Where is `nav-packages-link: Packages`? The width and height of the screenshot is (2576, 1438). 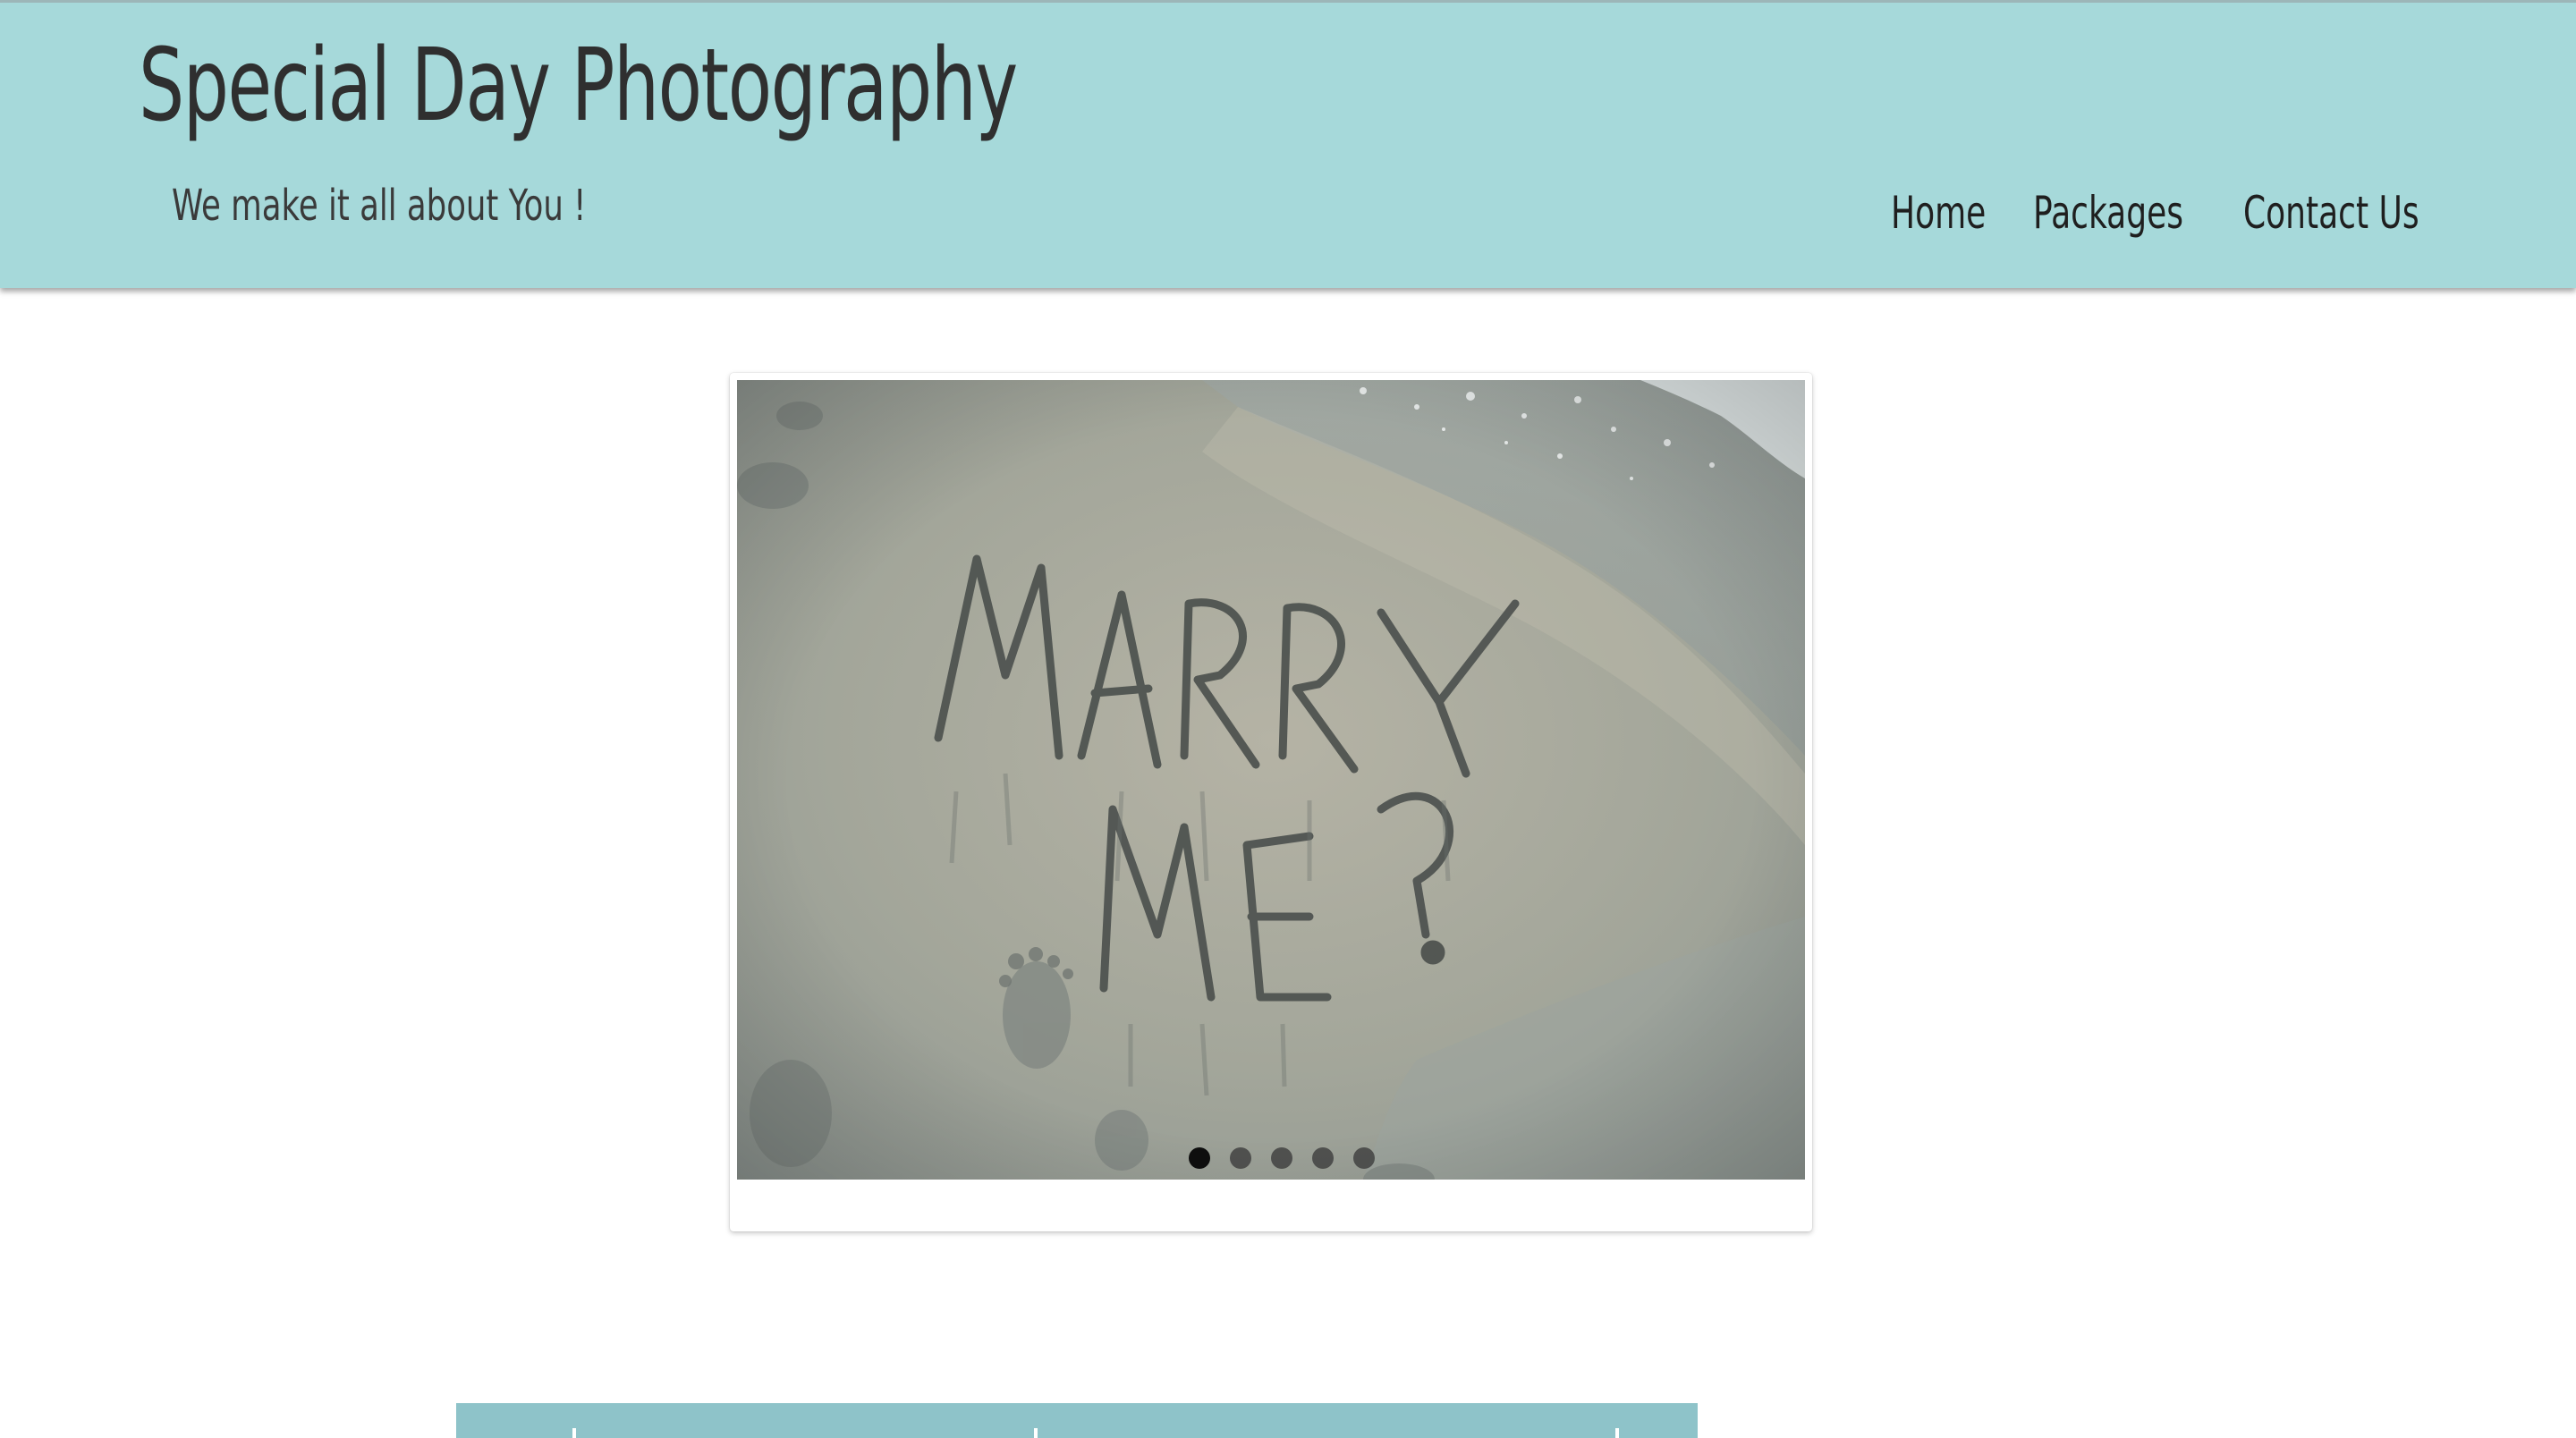
nav-packages-link: Packages is located at coordinates (2108, 213).